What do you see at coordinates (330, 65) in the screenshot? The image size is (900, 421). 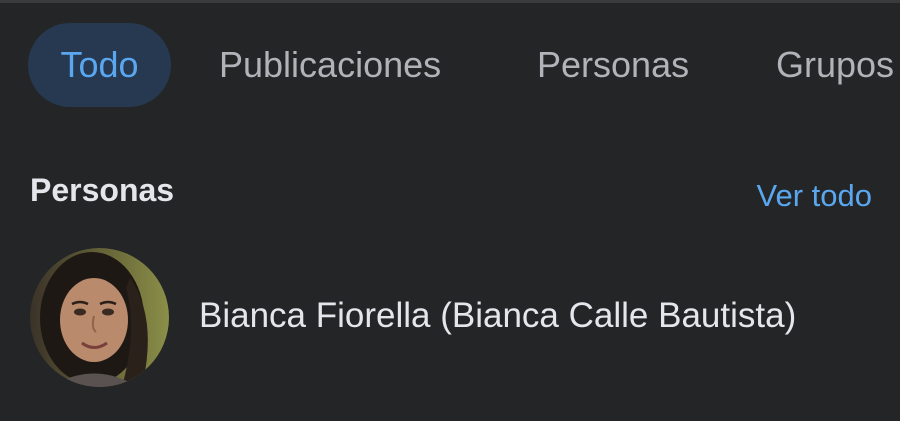 I see `tab-publicaciones: Publicaciones` at bounding box center [330, 65].